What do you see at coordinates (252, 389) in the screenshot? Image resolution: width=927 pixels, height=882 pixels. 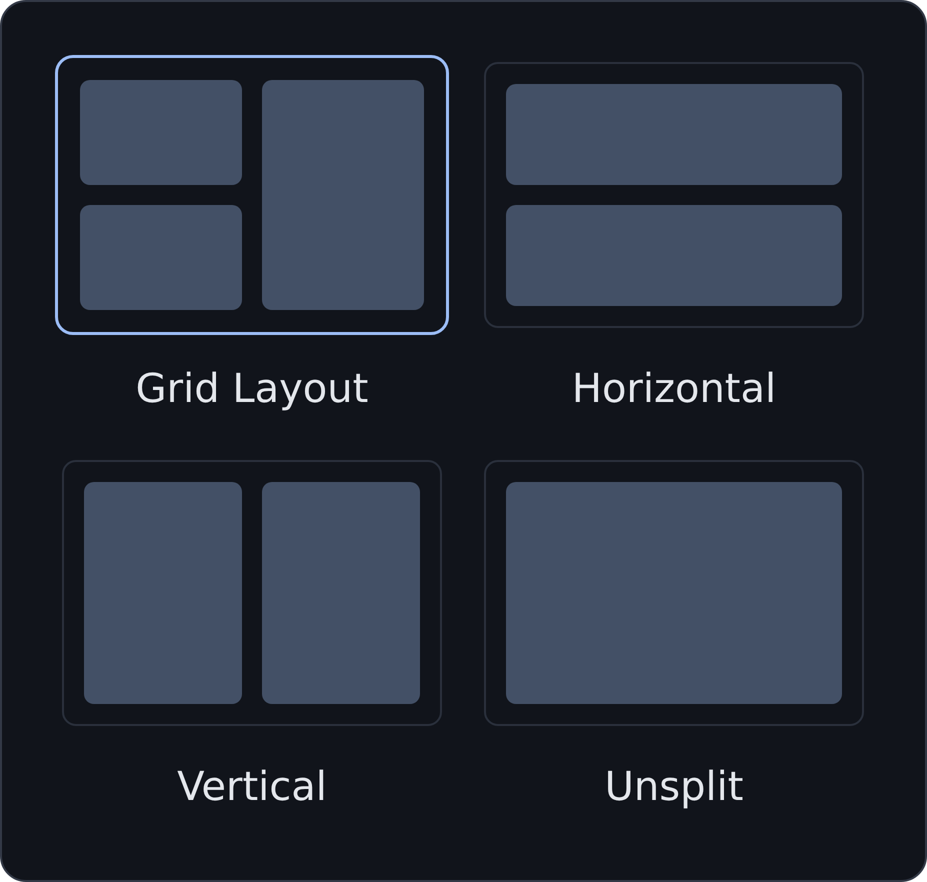 I see `layout-label: Grid Layout` at bounding box center [252, 389].